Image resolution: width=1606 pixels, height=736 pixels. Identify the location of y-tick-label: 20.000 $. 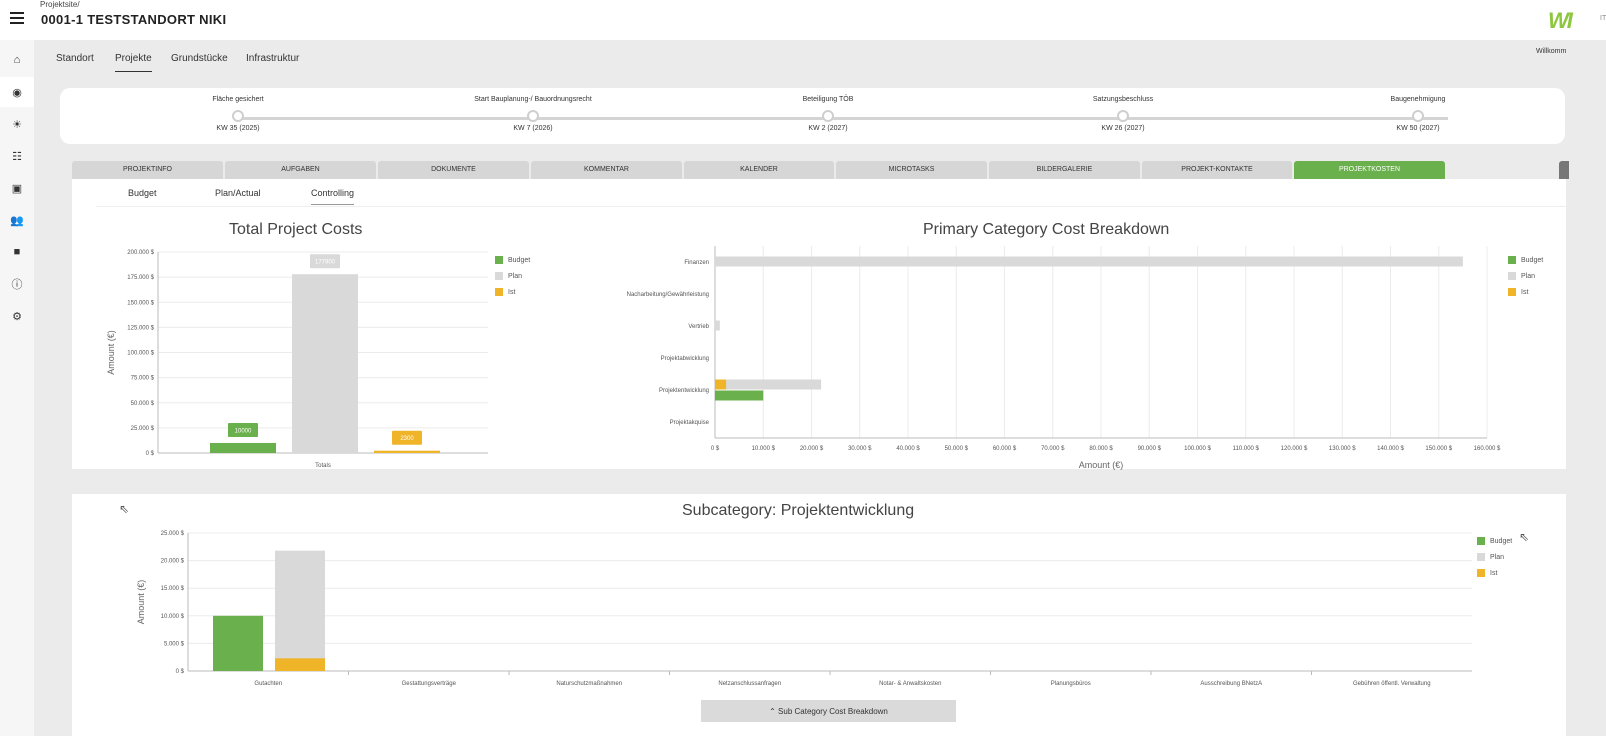
(173, 562).